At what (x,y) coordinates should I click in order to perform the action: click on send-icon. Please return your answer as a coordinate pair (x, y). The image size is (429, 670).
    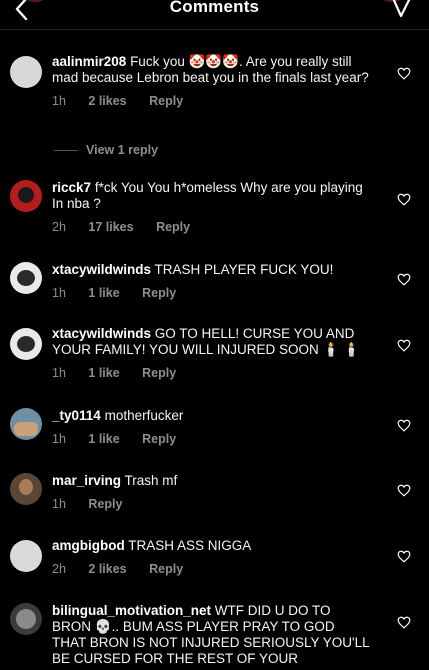
    Looking at the image, I should click on (402, 11).